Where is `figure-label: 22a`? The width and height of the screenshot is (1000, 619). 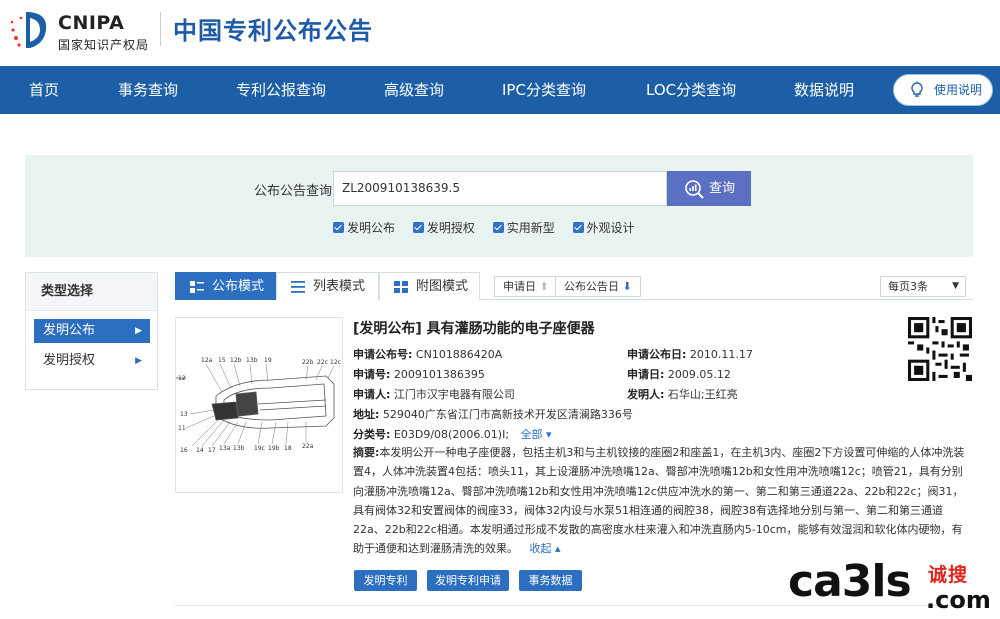
figure-label: 22a is located at coordinates (308, 446).